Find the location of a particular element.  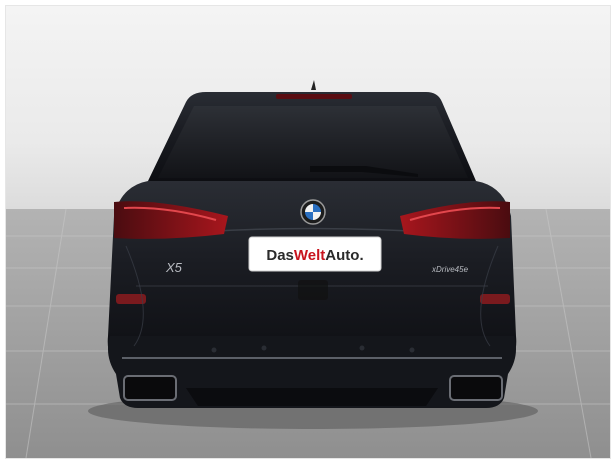

plate-text-part3: Auto. is located at coordinates (344, 255).